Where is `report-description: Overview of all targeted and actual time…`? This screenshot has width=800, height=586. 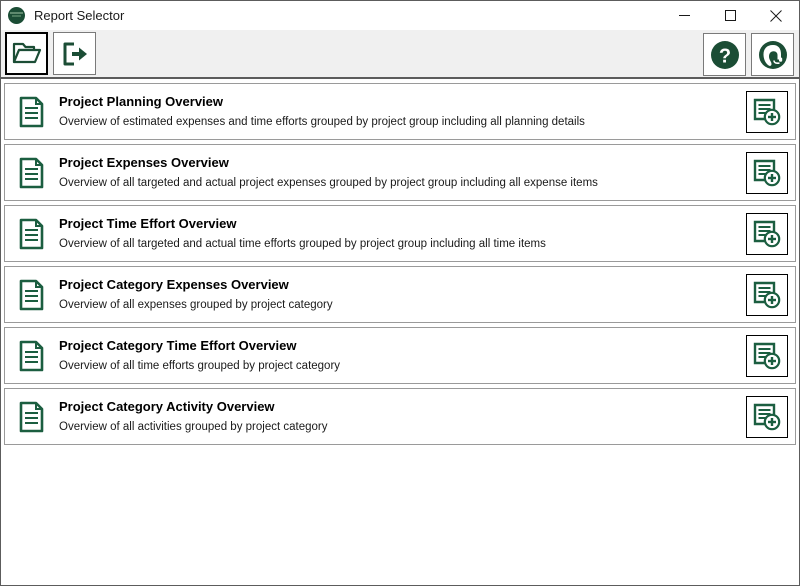 report-description: Overview of all targeted and actual time… is located at coordinates (302, 244).